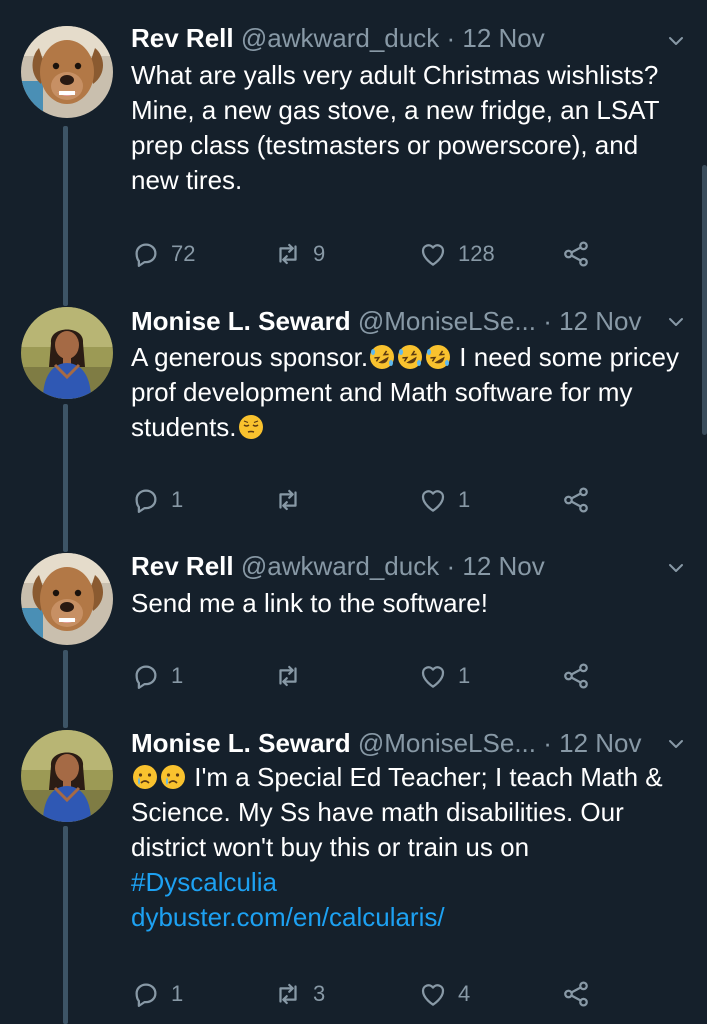 This screenshot has height=1024, width=707. What do you see at coordinates (704, 300) in the screenshot?
I see `scrollbar` at bounding box center [704, 300].